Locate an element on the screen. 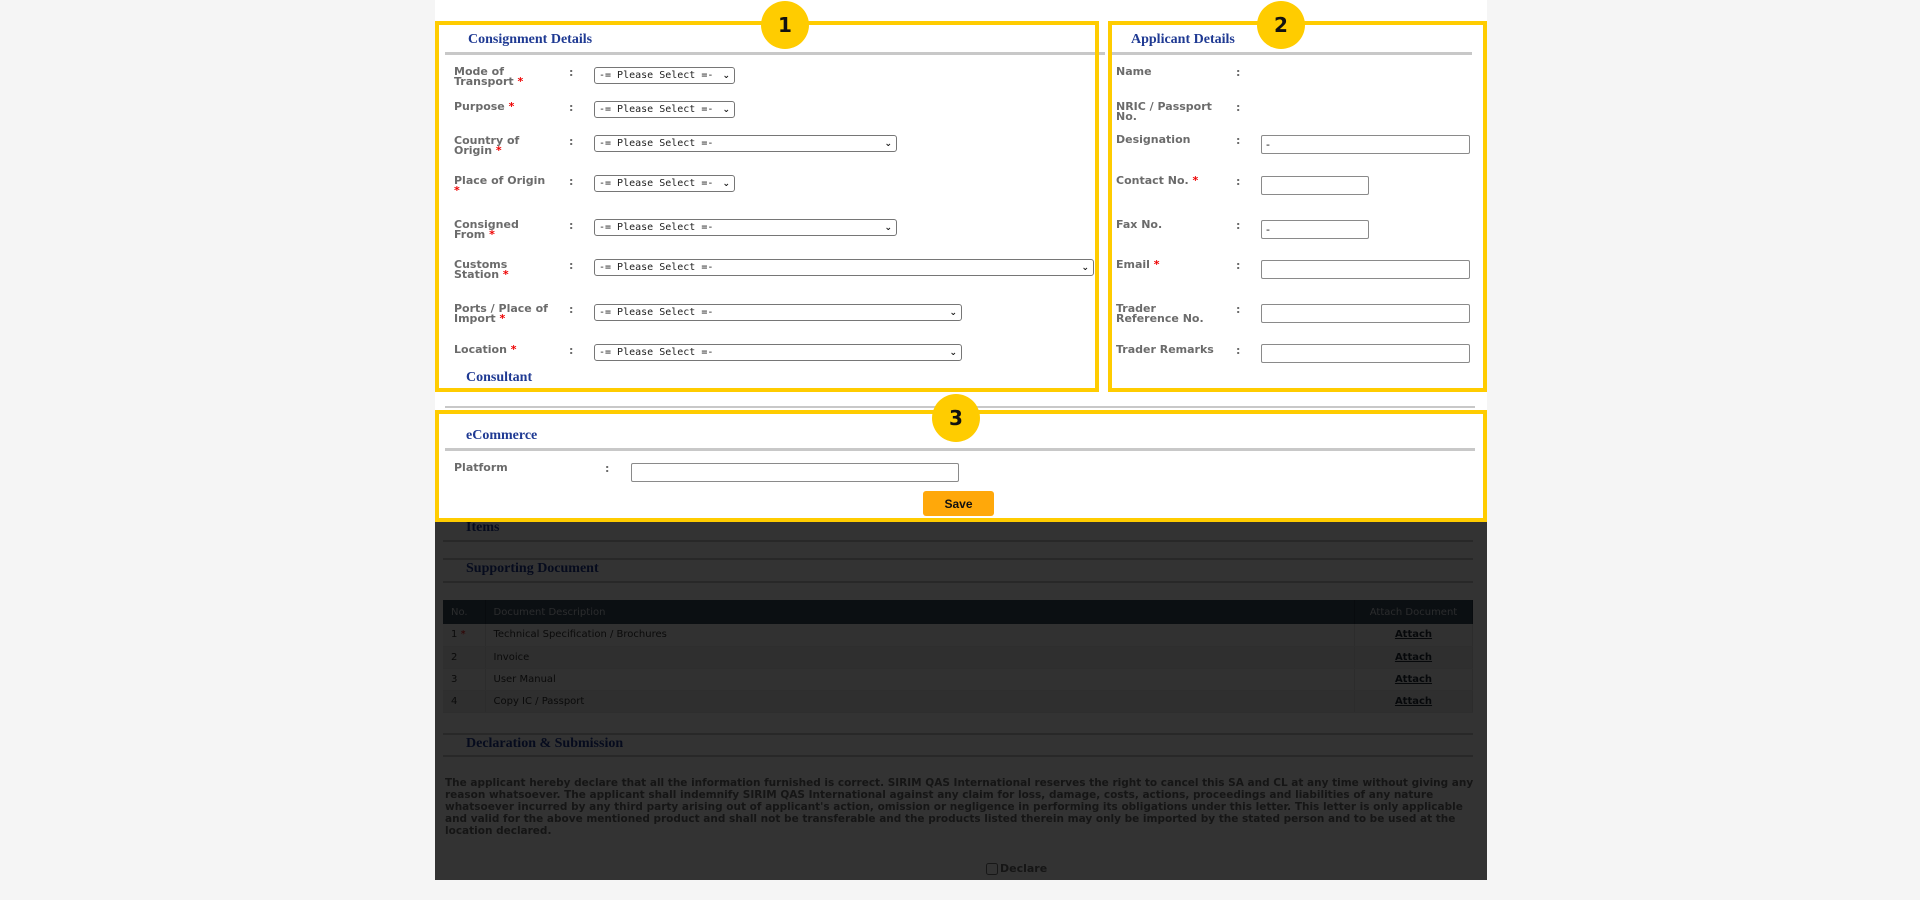  label-trader-reference-no: Trader Reference No. is located at coordinates (1160, 313).